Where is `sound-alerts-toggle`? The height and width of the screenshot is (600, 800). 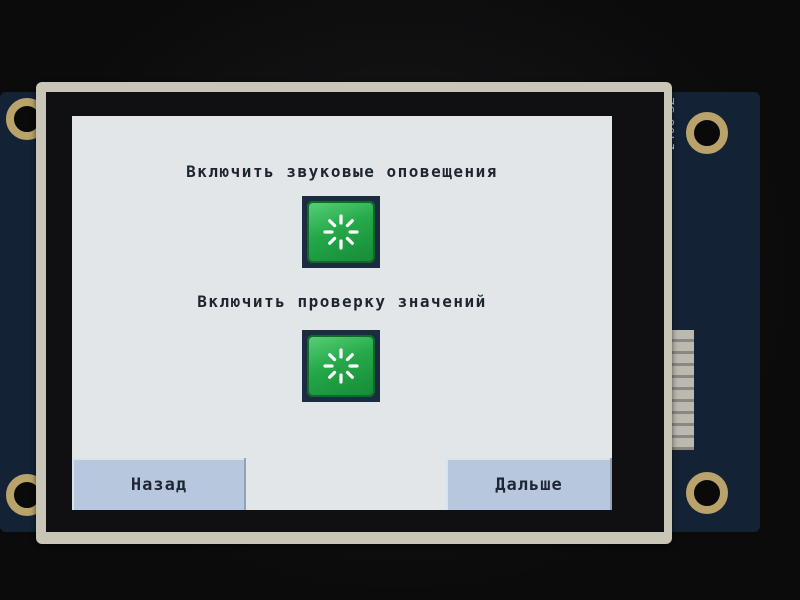
sound-alerts-toggle is located at coordinates (341, 232).